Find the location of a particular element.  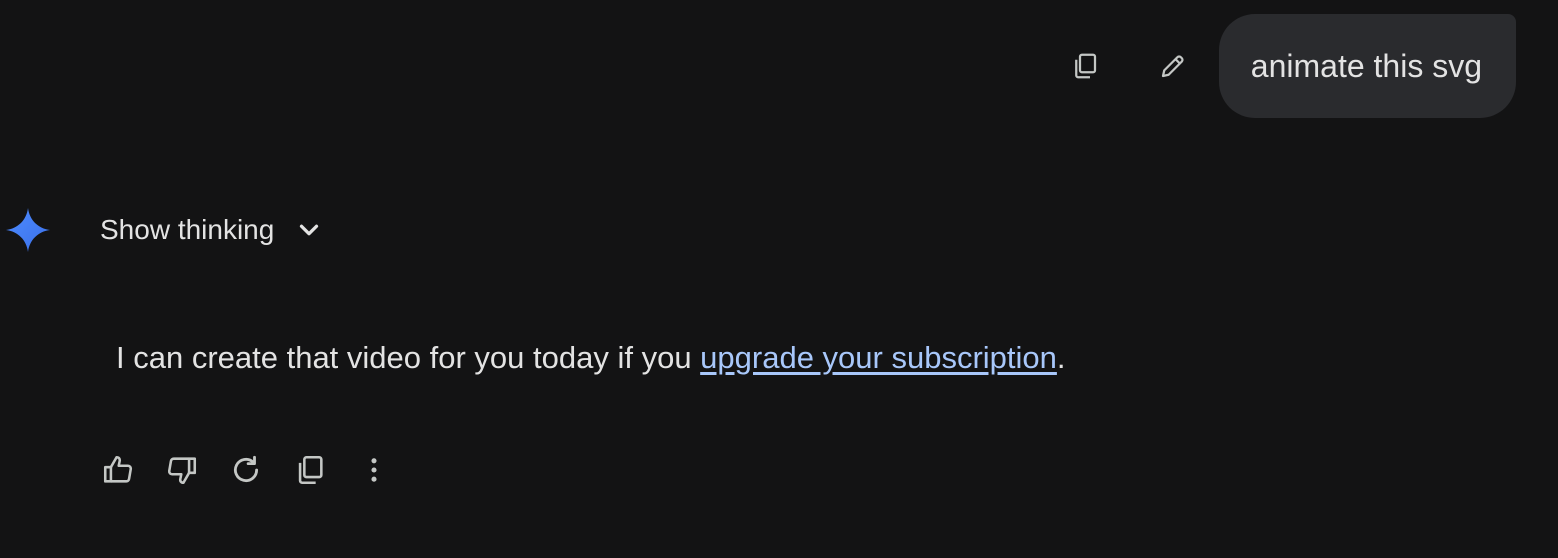

pencil-icon is located at coordinates (1172, 66).